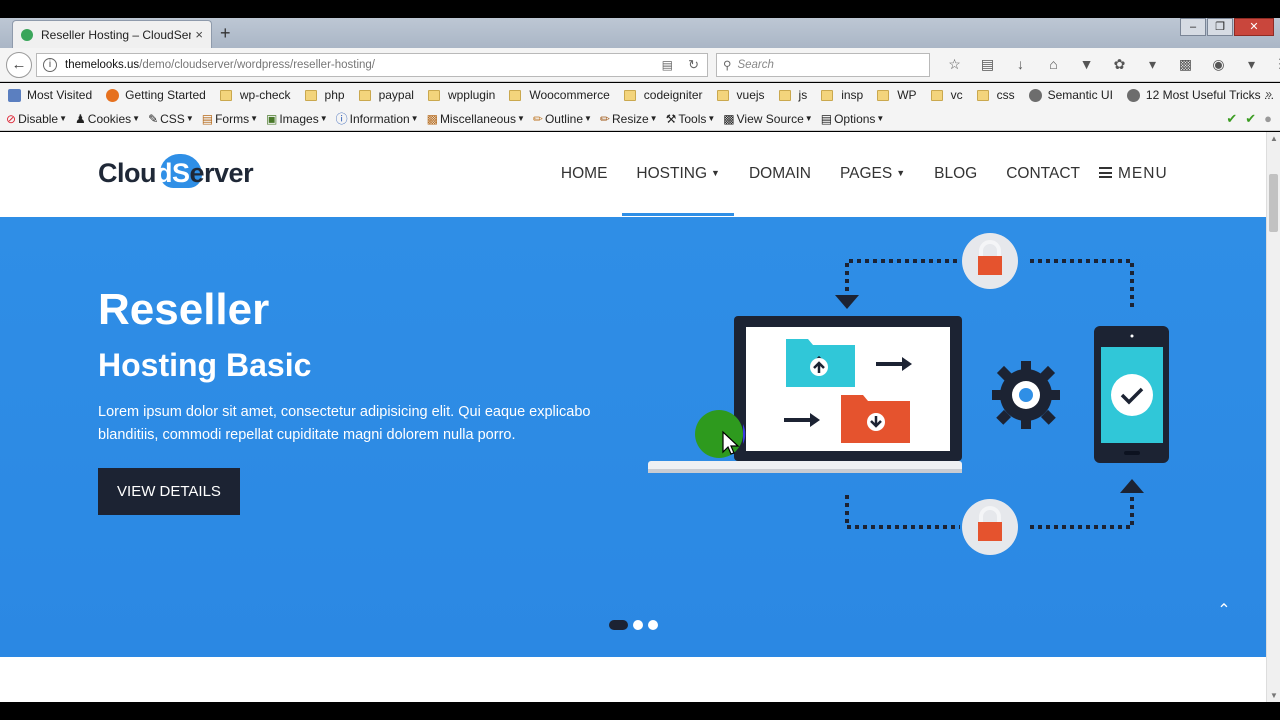 This screenshot has width=1280, height=720. What do you see at coordinates (1133, 174) in the screenshot?
I see `menu-toggle-button: MENU` at bounding box center [1133, 174].